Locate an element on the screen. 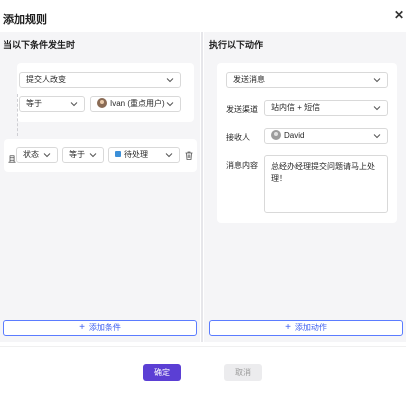  operator-select: 等于 is located at coordinates (52, 104).